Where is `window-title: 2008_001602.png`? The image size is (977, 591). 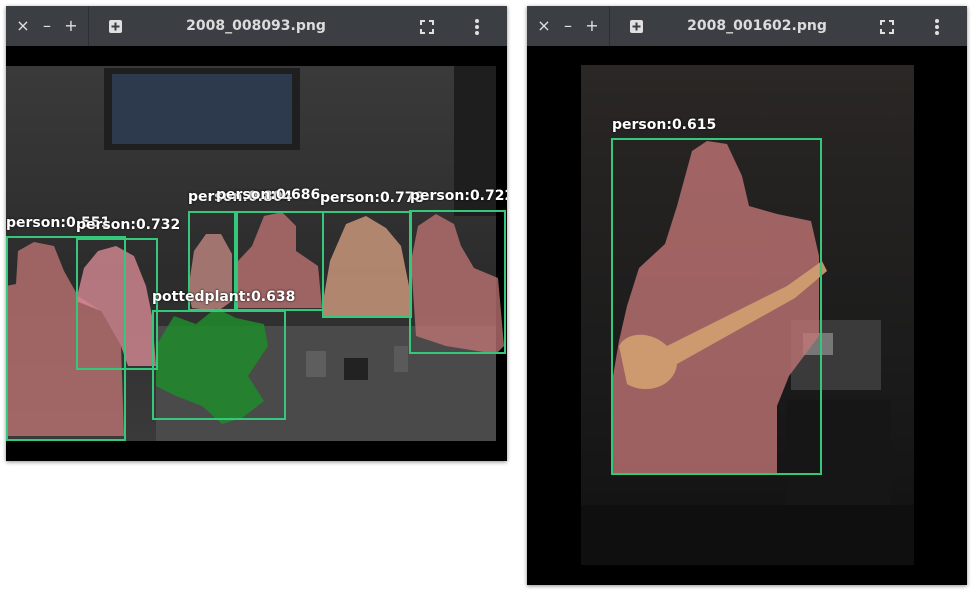
window-title: 2008_001602.png is located at coordinates (757, 26).